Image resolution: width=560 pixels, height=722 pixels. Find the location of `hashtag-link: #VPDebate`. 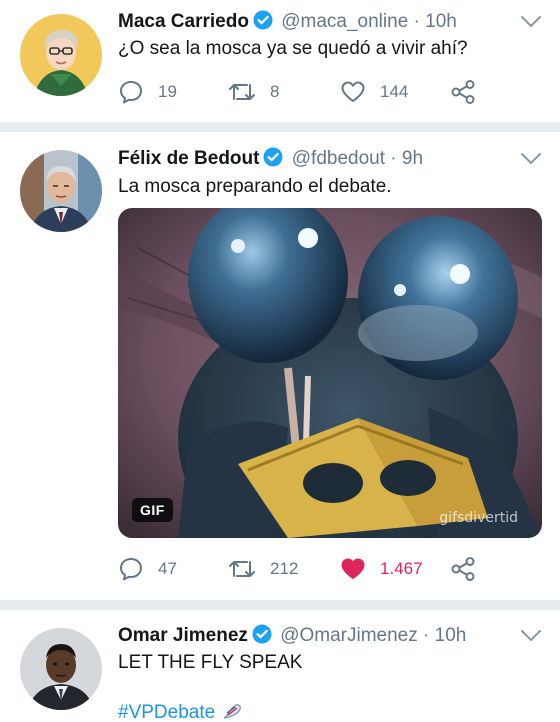

hashtag-link: #VPDebate is located at coordinates (166, 712).